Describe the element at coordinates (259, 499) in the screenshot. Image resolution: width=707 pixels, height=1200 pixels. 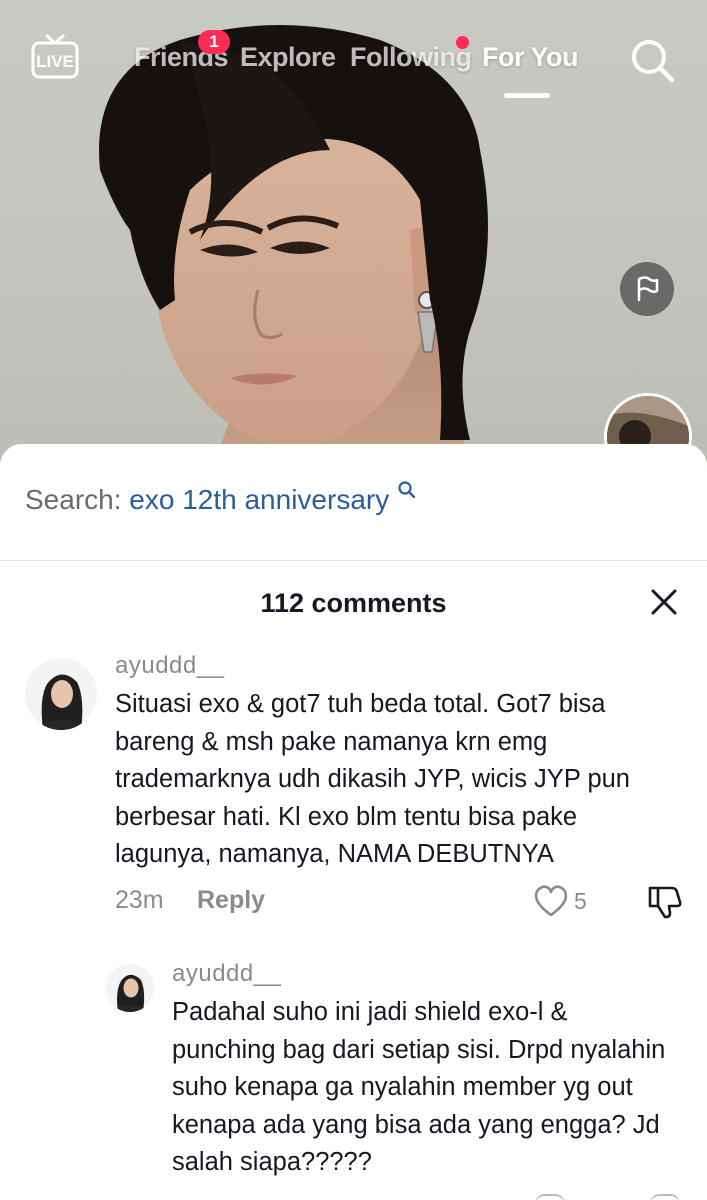
I see `search-query-link: exo 12th anniversary` at that location.